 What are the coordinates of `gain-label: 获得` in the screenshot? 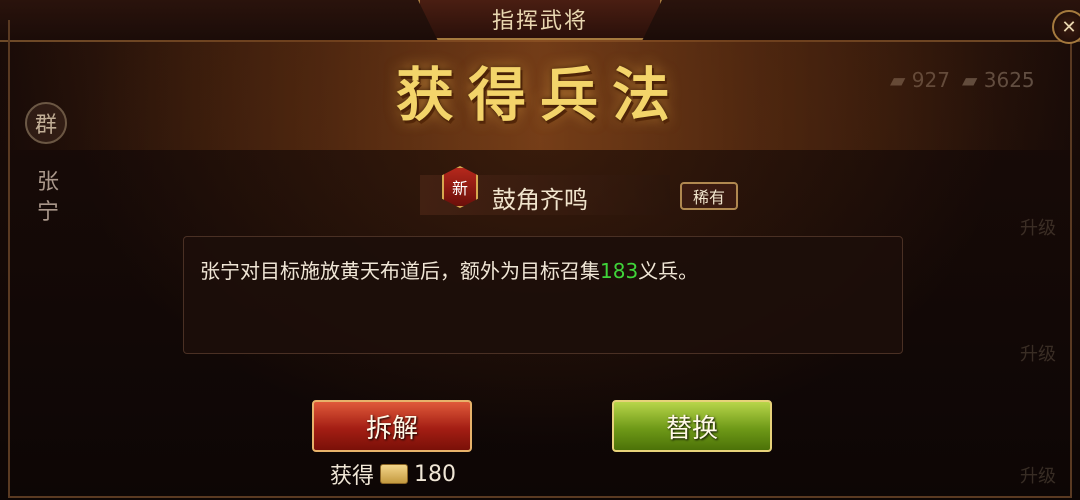 It's located at (352, 476).